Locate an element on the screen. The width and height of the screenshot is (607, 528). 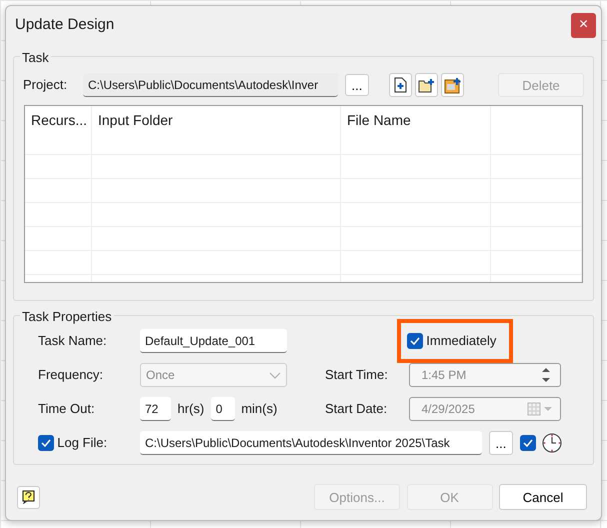
project-path-field: C:\Users\Public\Documents\Autodesk\Inver is located at coordinates (210, 85).